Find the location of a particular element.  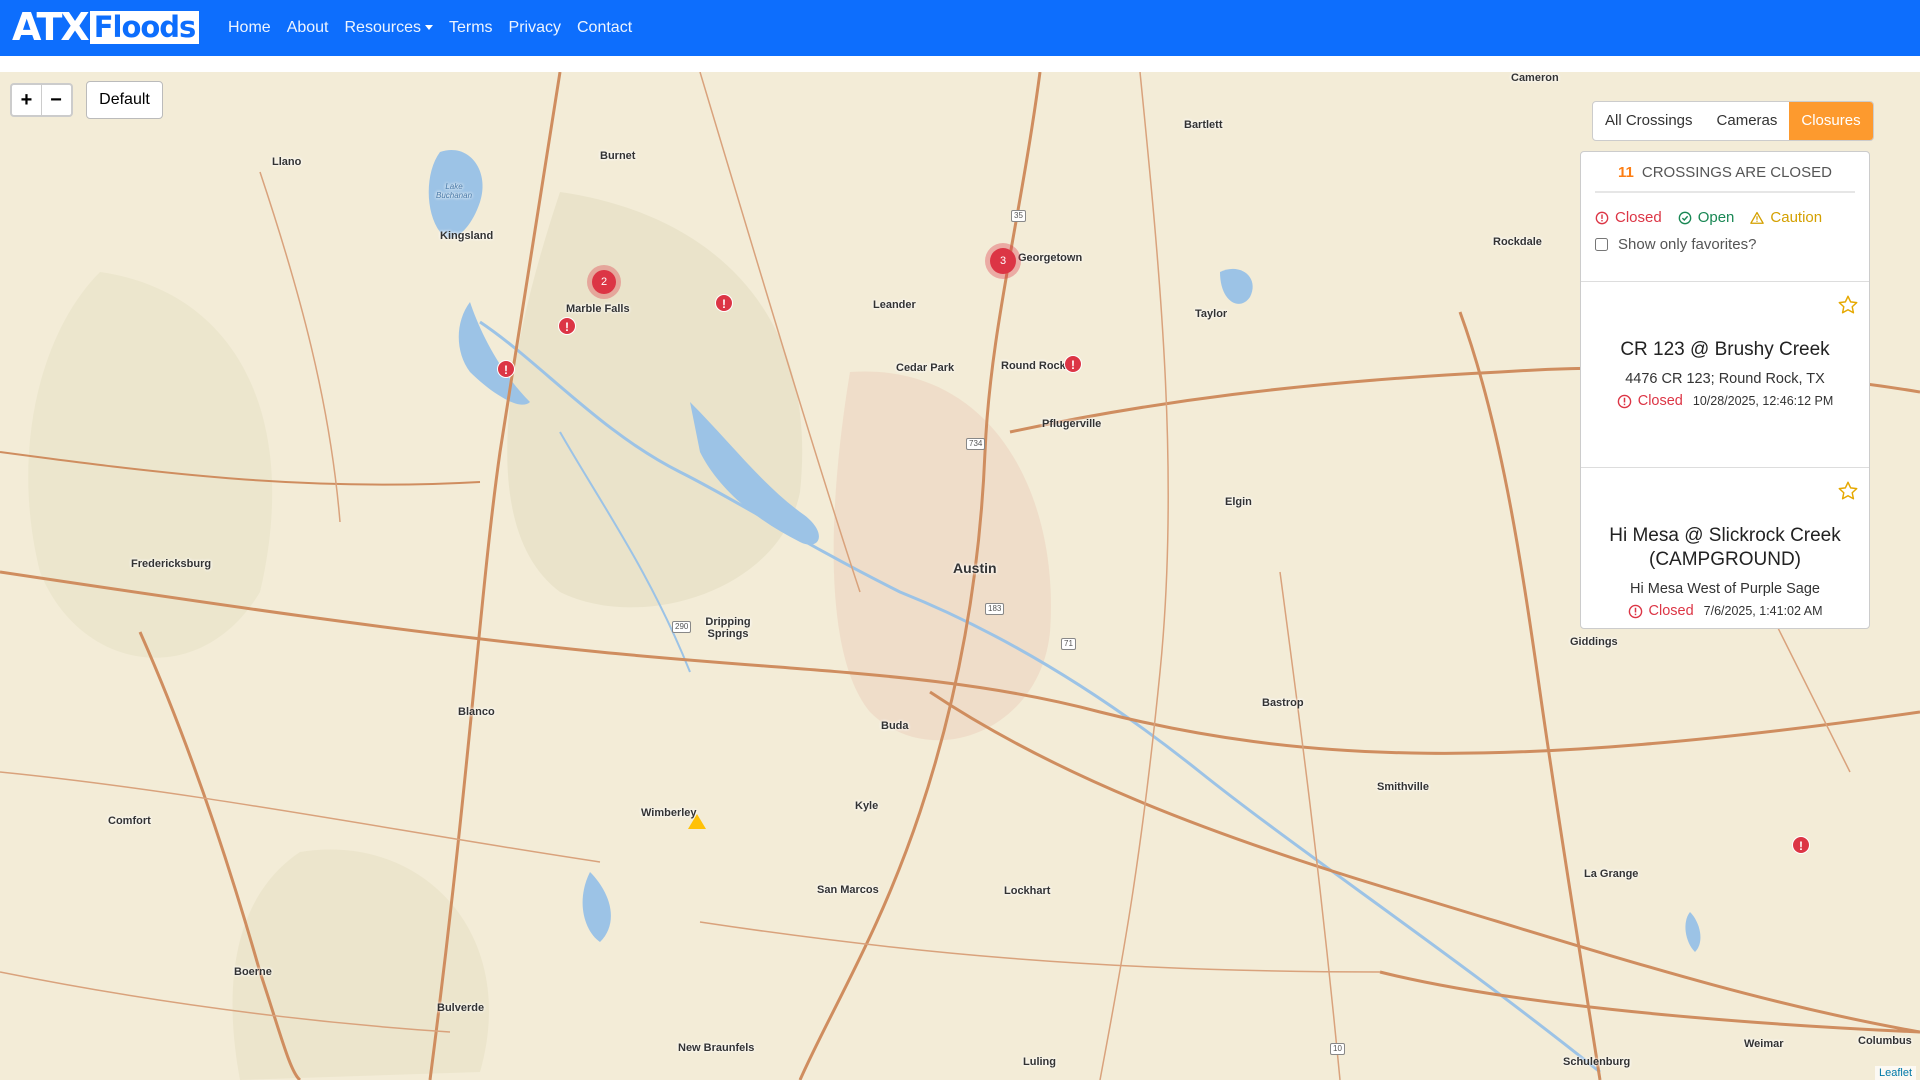

town-label: Kyle is located at coordinates (867, 806).